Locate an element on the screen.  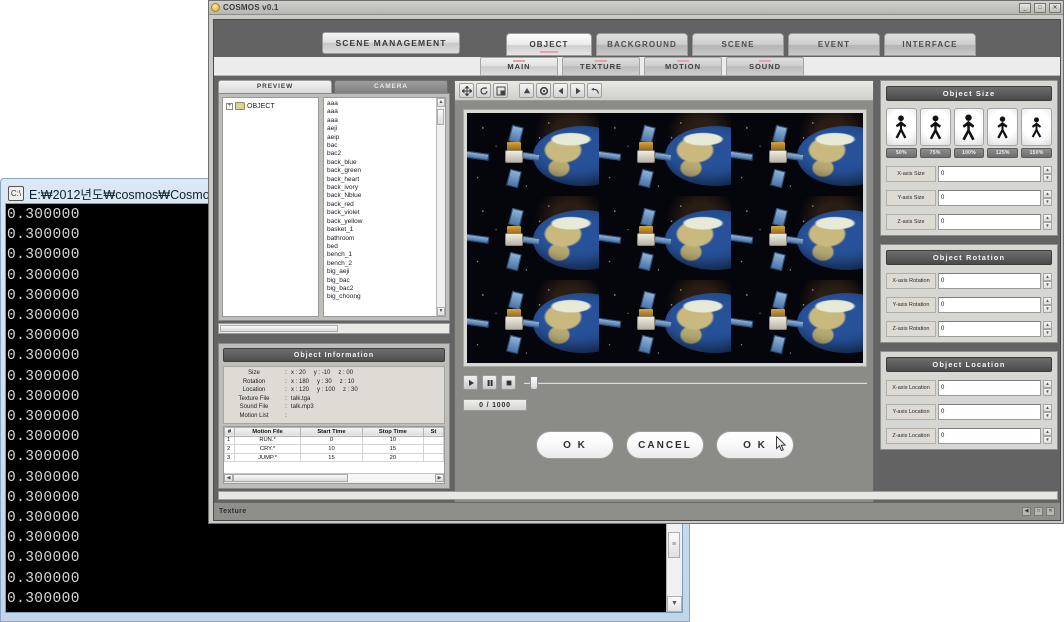
left-horizontal-scrollbar is located at coordinates (334, 328).